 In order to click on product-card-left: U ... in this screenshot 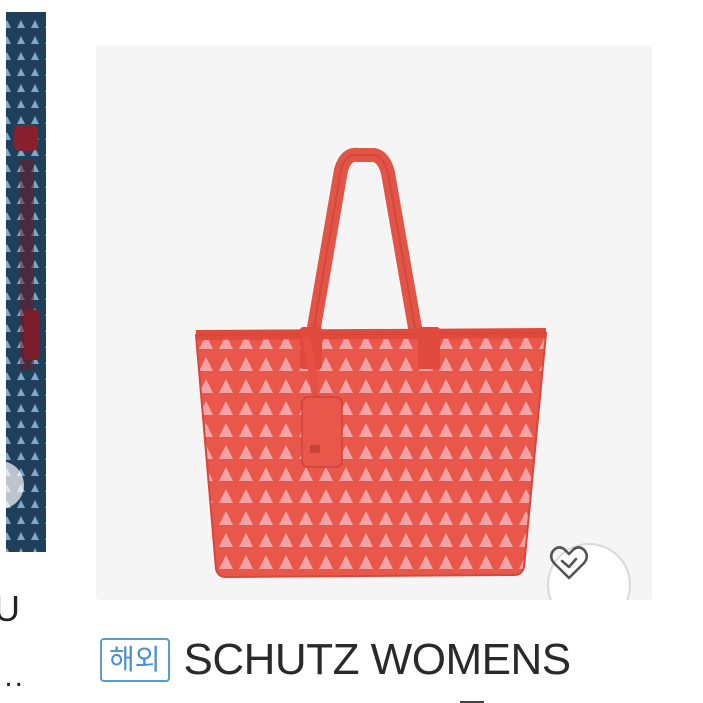, I will do `click(23, 351)`.